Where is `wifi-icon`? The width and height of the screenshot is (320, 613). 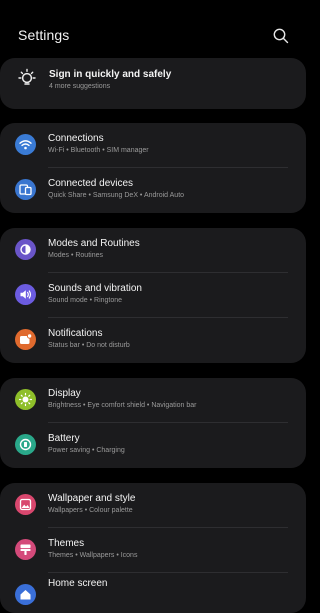
wifi-icon is located at coordinates (25, 145).